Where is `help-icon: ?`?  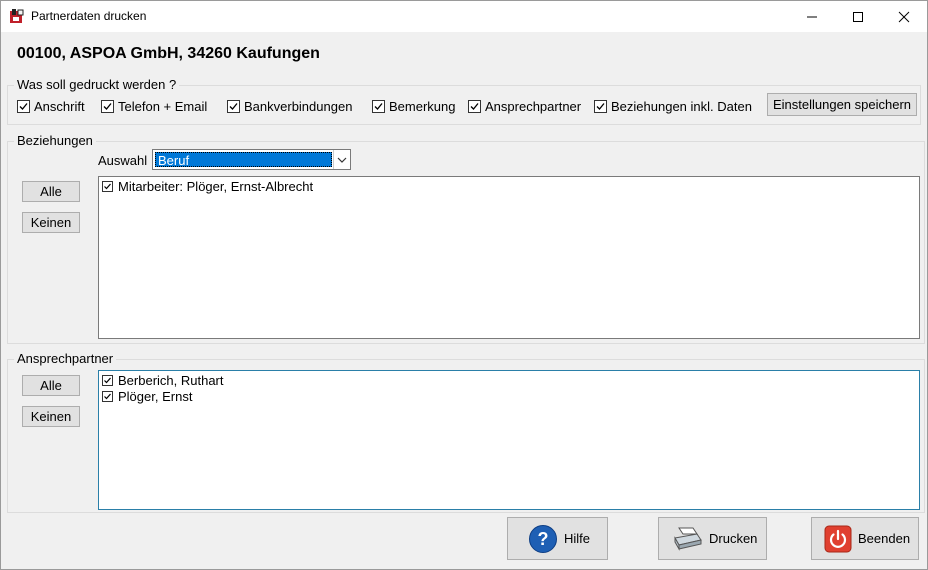 help-icon: ? is located at coordinates (543, 539).